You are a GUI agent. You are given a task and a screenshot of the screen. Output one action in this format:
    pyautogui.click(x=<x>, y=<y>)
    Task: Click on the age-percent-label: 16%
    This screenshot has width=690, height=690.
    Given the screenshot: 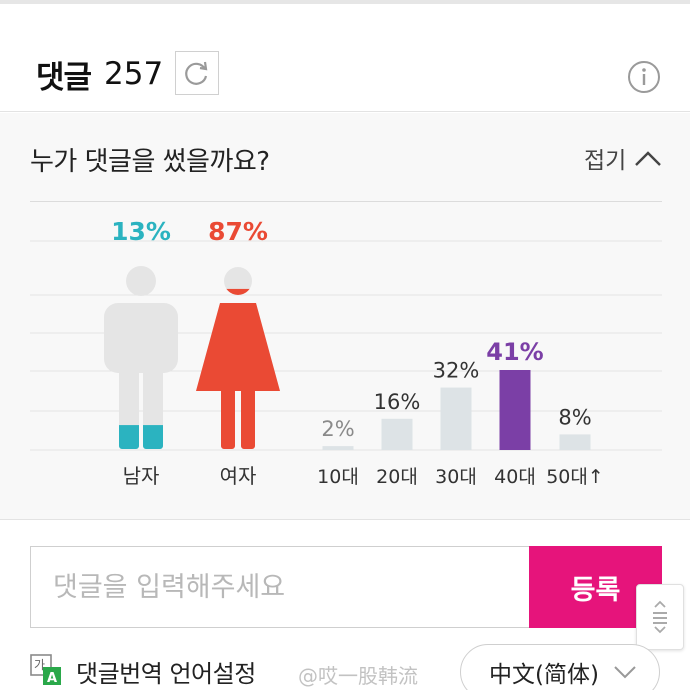 What is the action you would take?
    pyautogui.click(x=397, y=402)
    